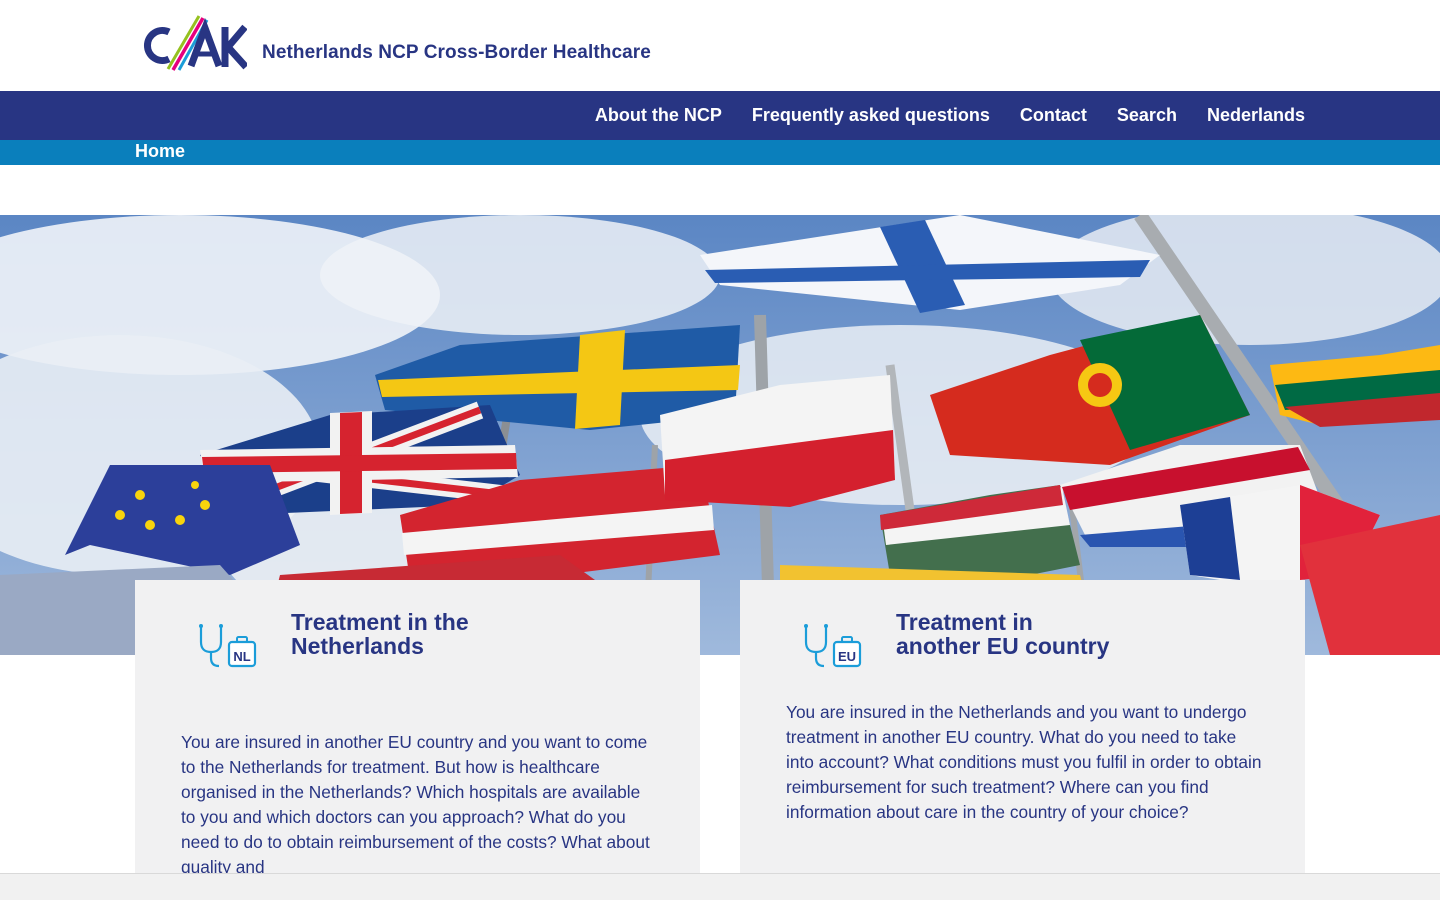 The image size is (1440, 900). I want to click on card-title-link: Treatment in another EU country, so click(1002, 634).